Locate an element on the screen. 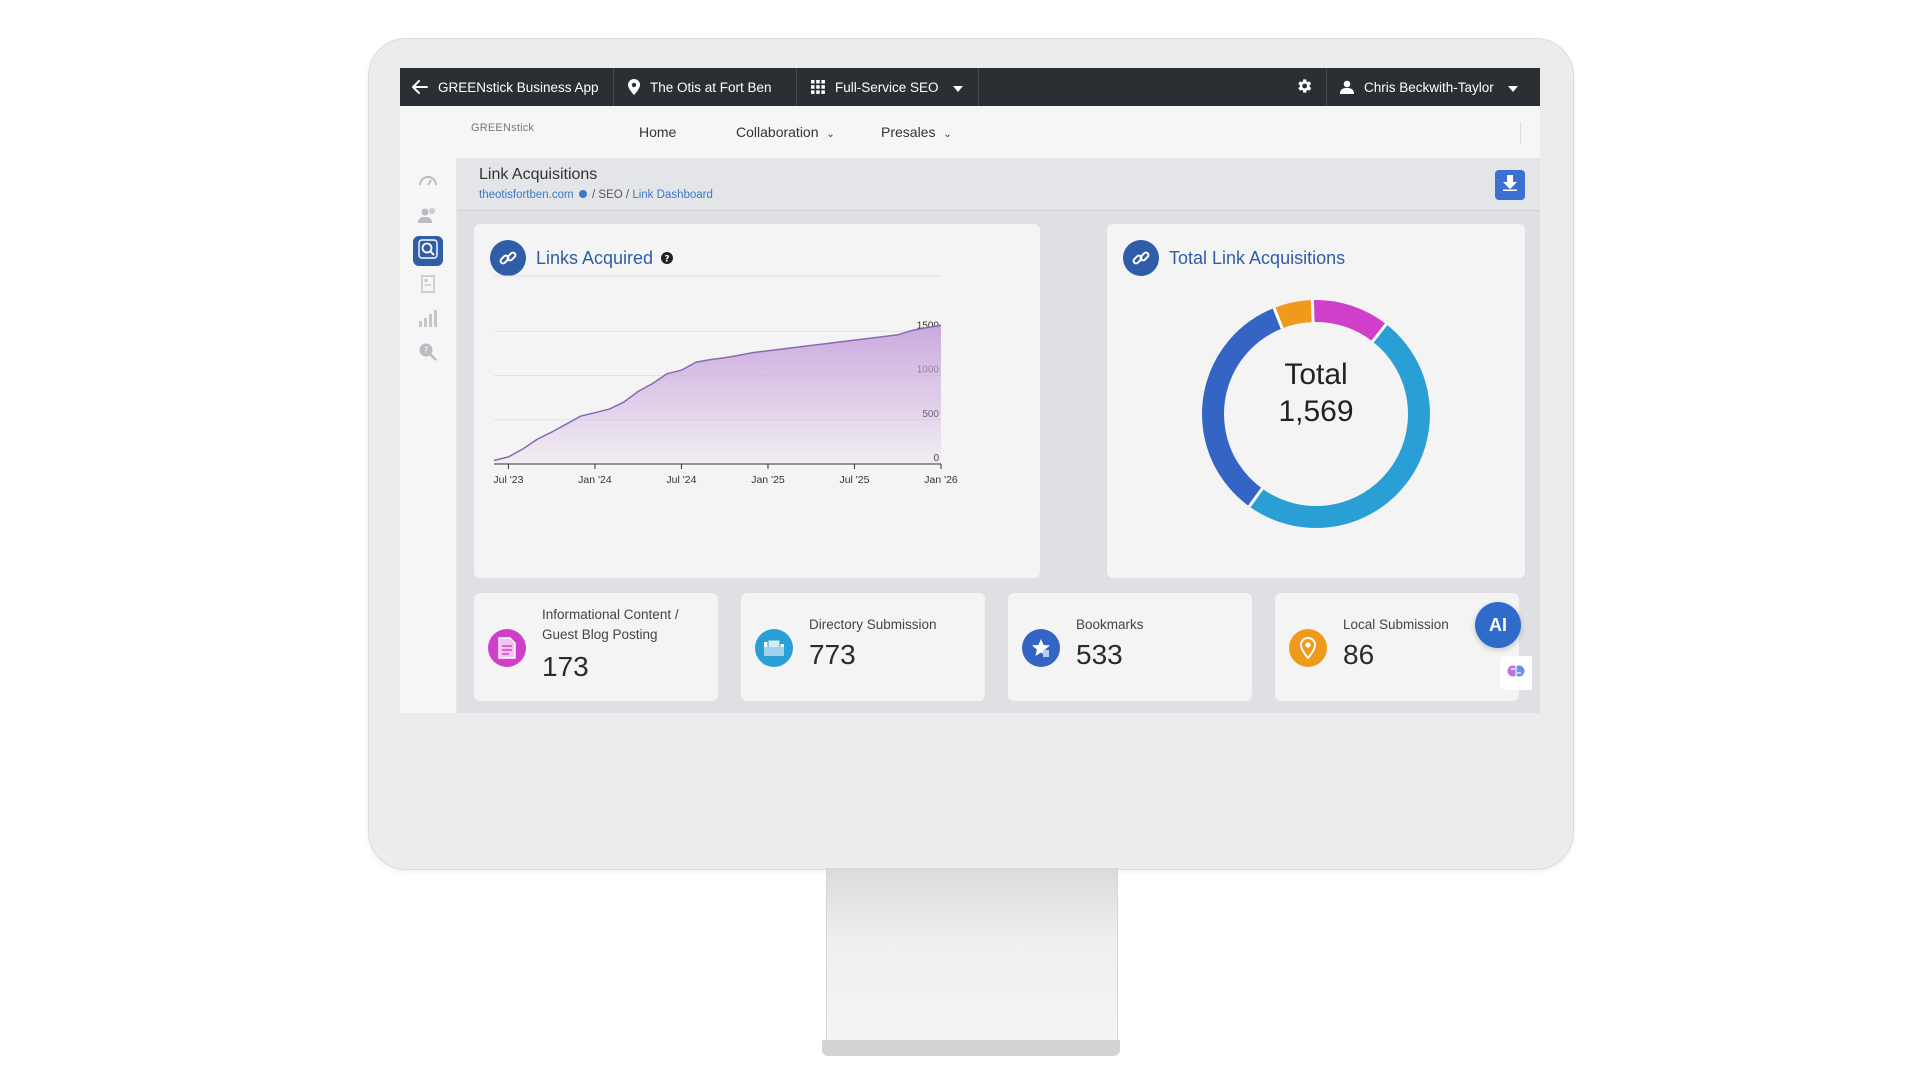 This screenshot has height=1080, width=1920. nav-collaboration-label: Collaboration is located at coordinates (777, 132).